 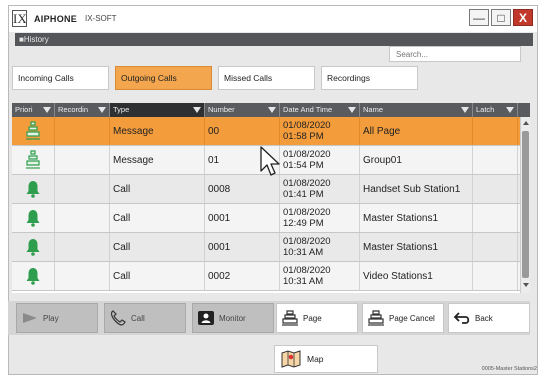 What do you see at coordinates (19, 18) in the screenshot?
I see `ix-logo-icon: IX` at bounding box center [19, 18].